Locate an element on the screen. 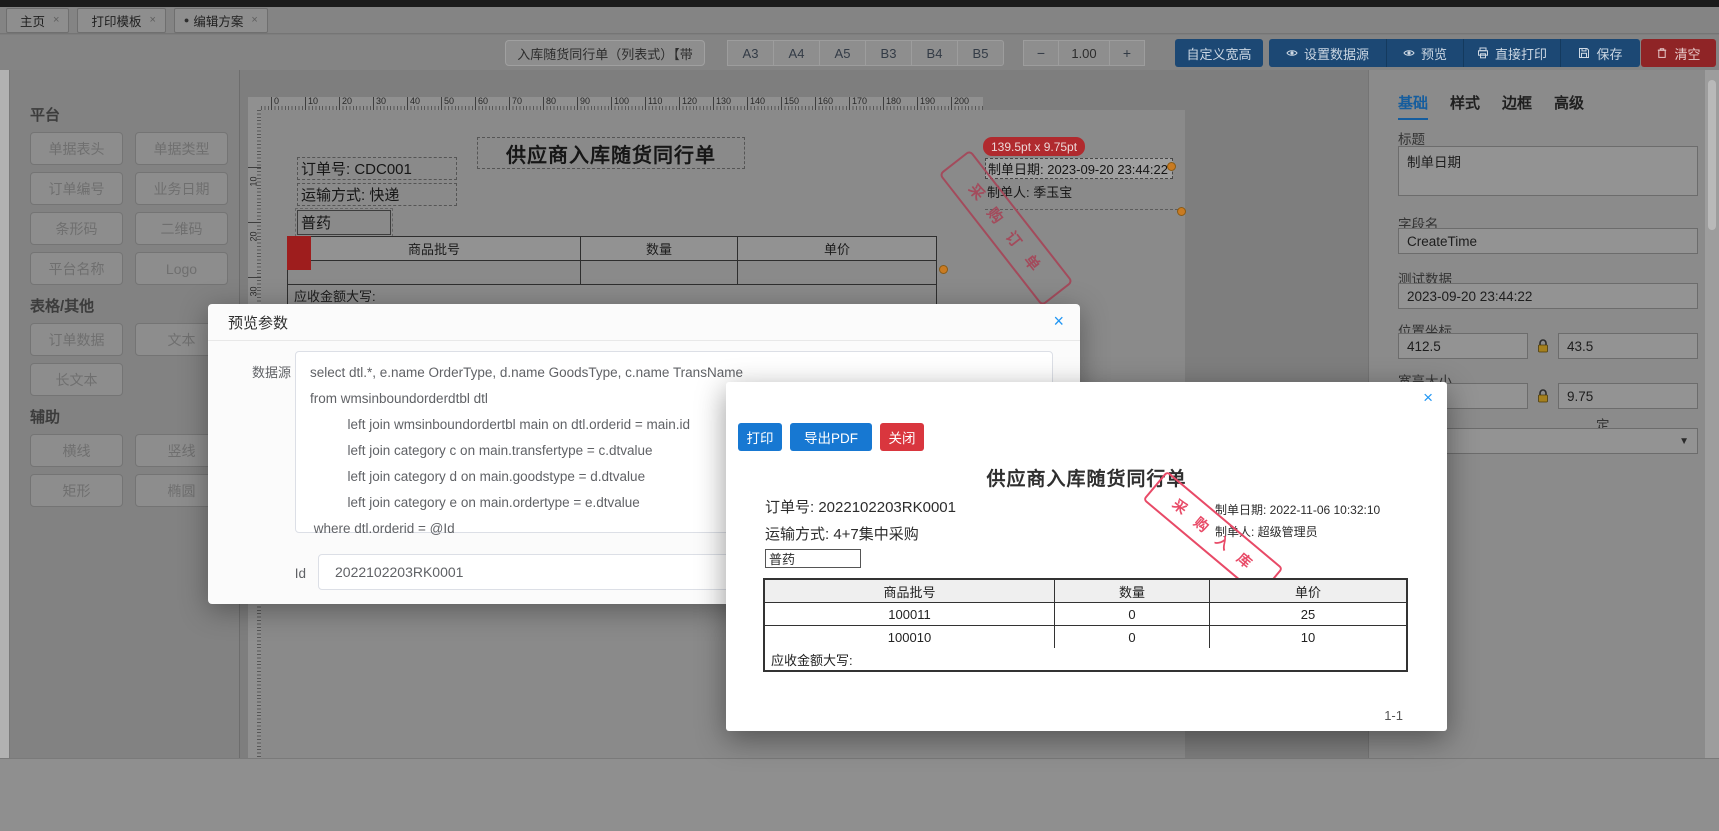 This screenshot has height=831, width=1719. direct-print-button: 直接打印 is located at coordinates (1511, 53).